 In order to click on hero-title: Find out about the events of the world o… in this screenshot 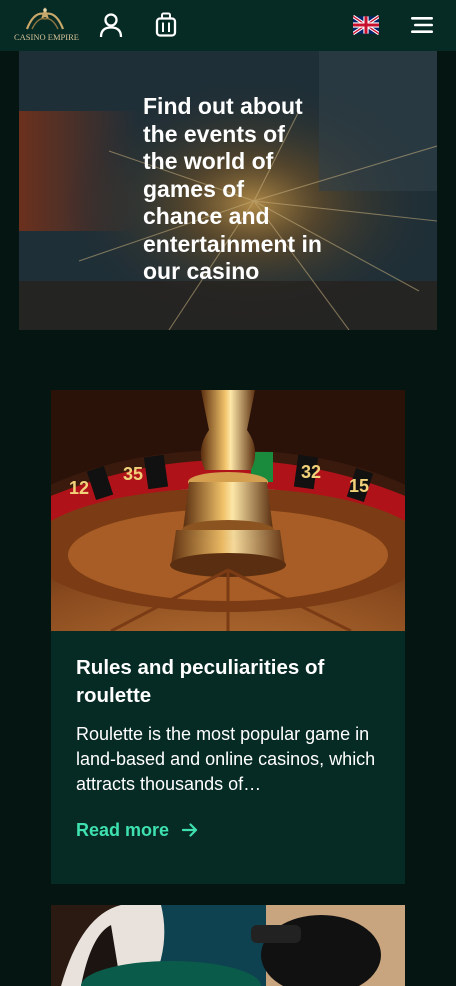, I will do `click(232, 188)`.